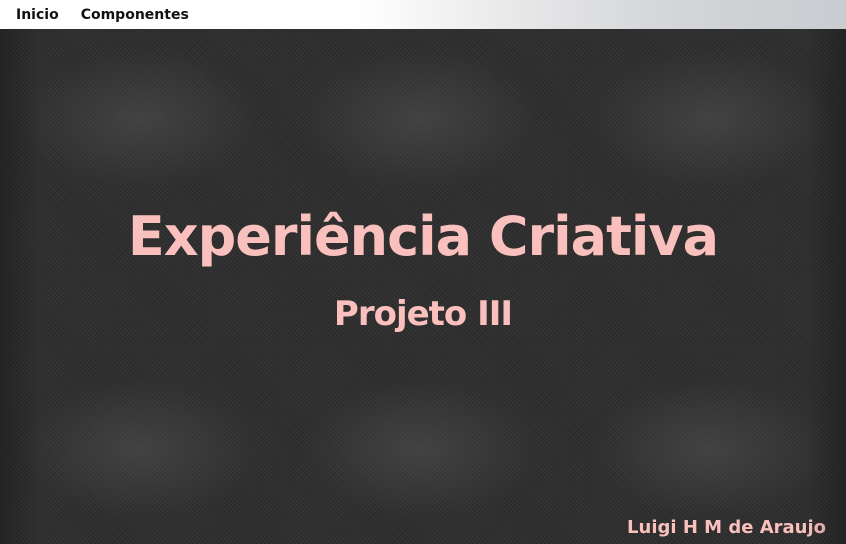 The image size is (846, 544). I want to click on top-navbar: Inicio Componentes, so click(423, 14).